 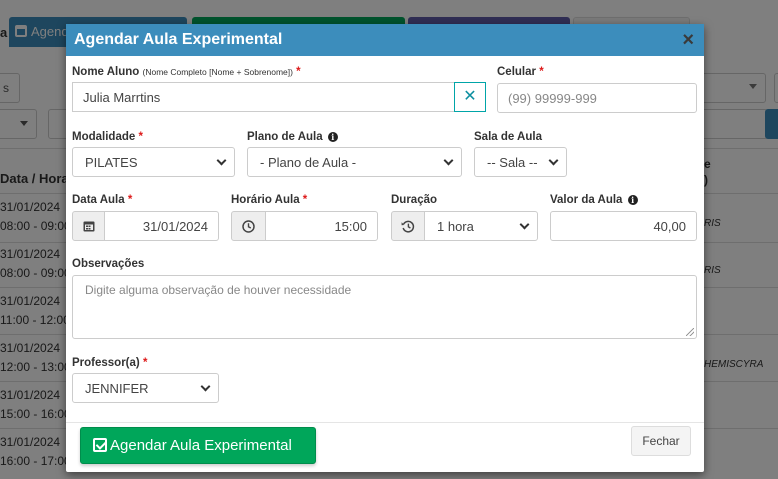 I want to click on close-icon: ×, so click(x=688, y=40).